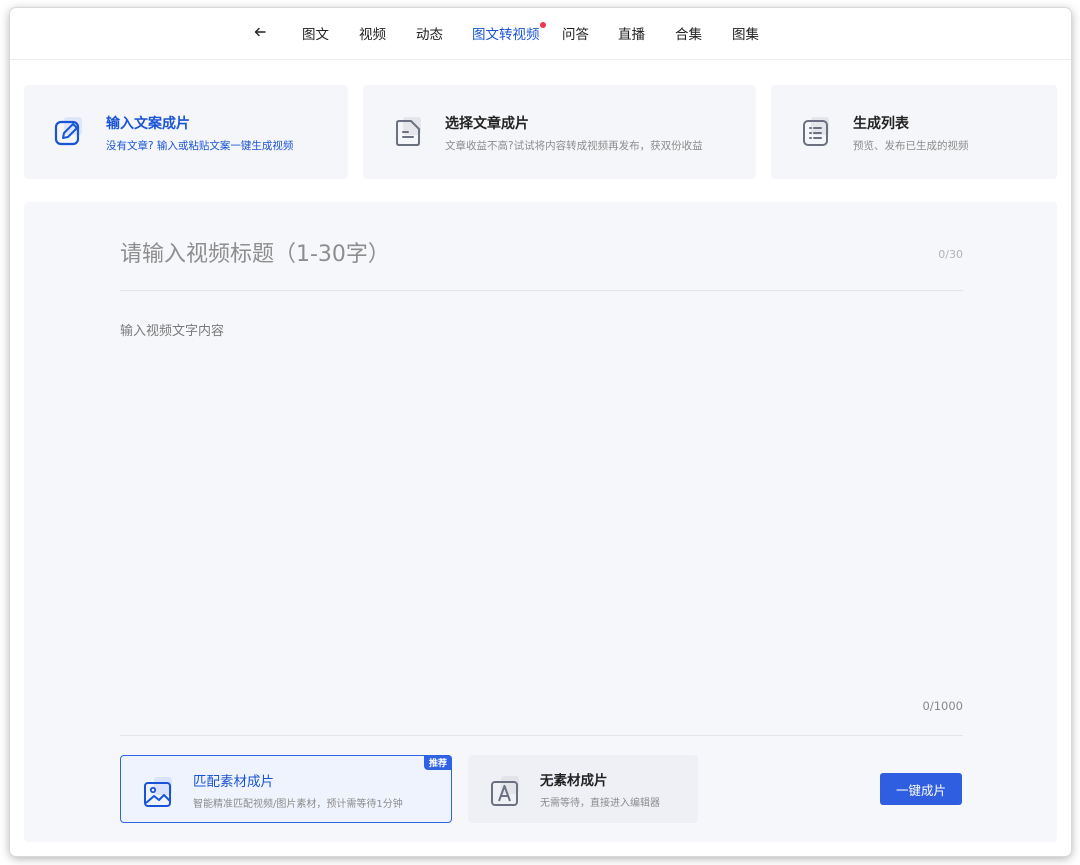  What do you see at coordinates (487, 124) in the screenshot?
I see `card-title: 选择文章成片` at bounding box center [487, 124].